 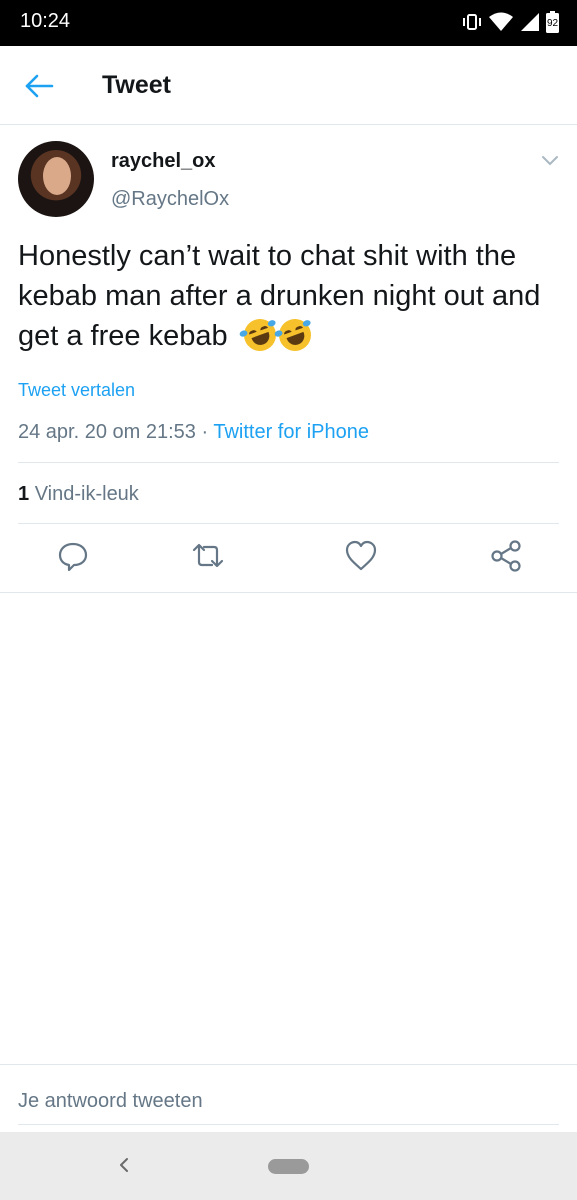 What do you see at coordinates (508, 18) in the screenshot?
I see `svg-text: x` at bounding box center [508, 18].